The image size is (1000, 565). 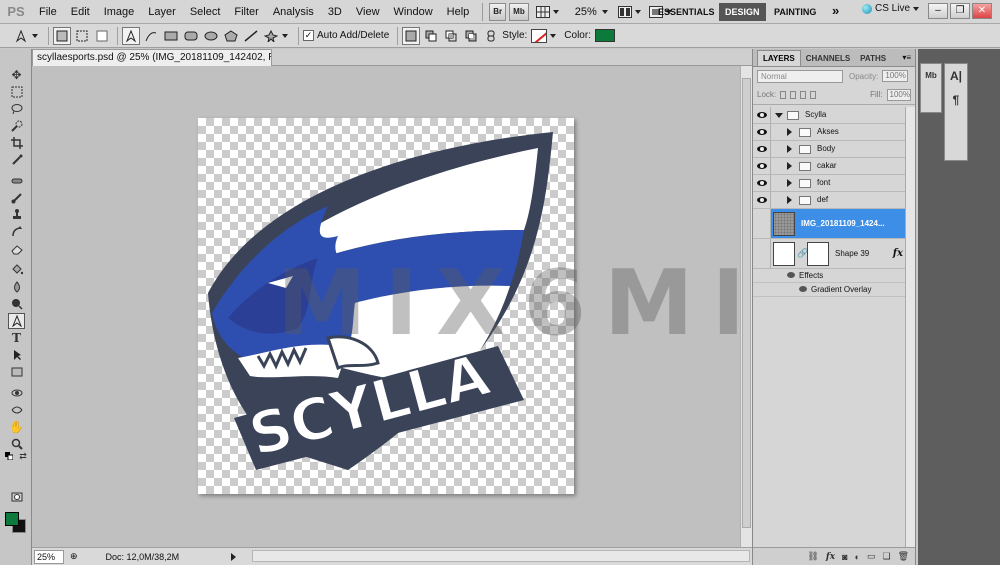 I want to click on swap-colors-icon: ⇄, so click(x=23, y=456).